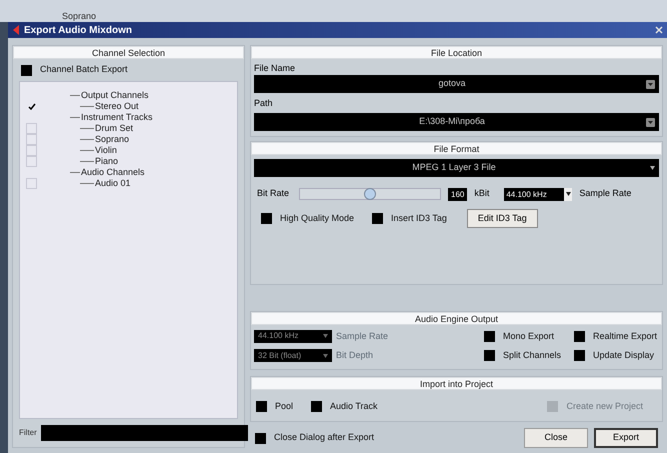 The width and height of the screenshot is (667, 453). I want to click on bit-rate-value: 160, so click(458, 194).